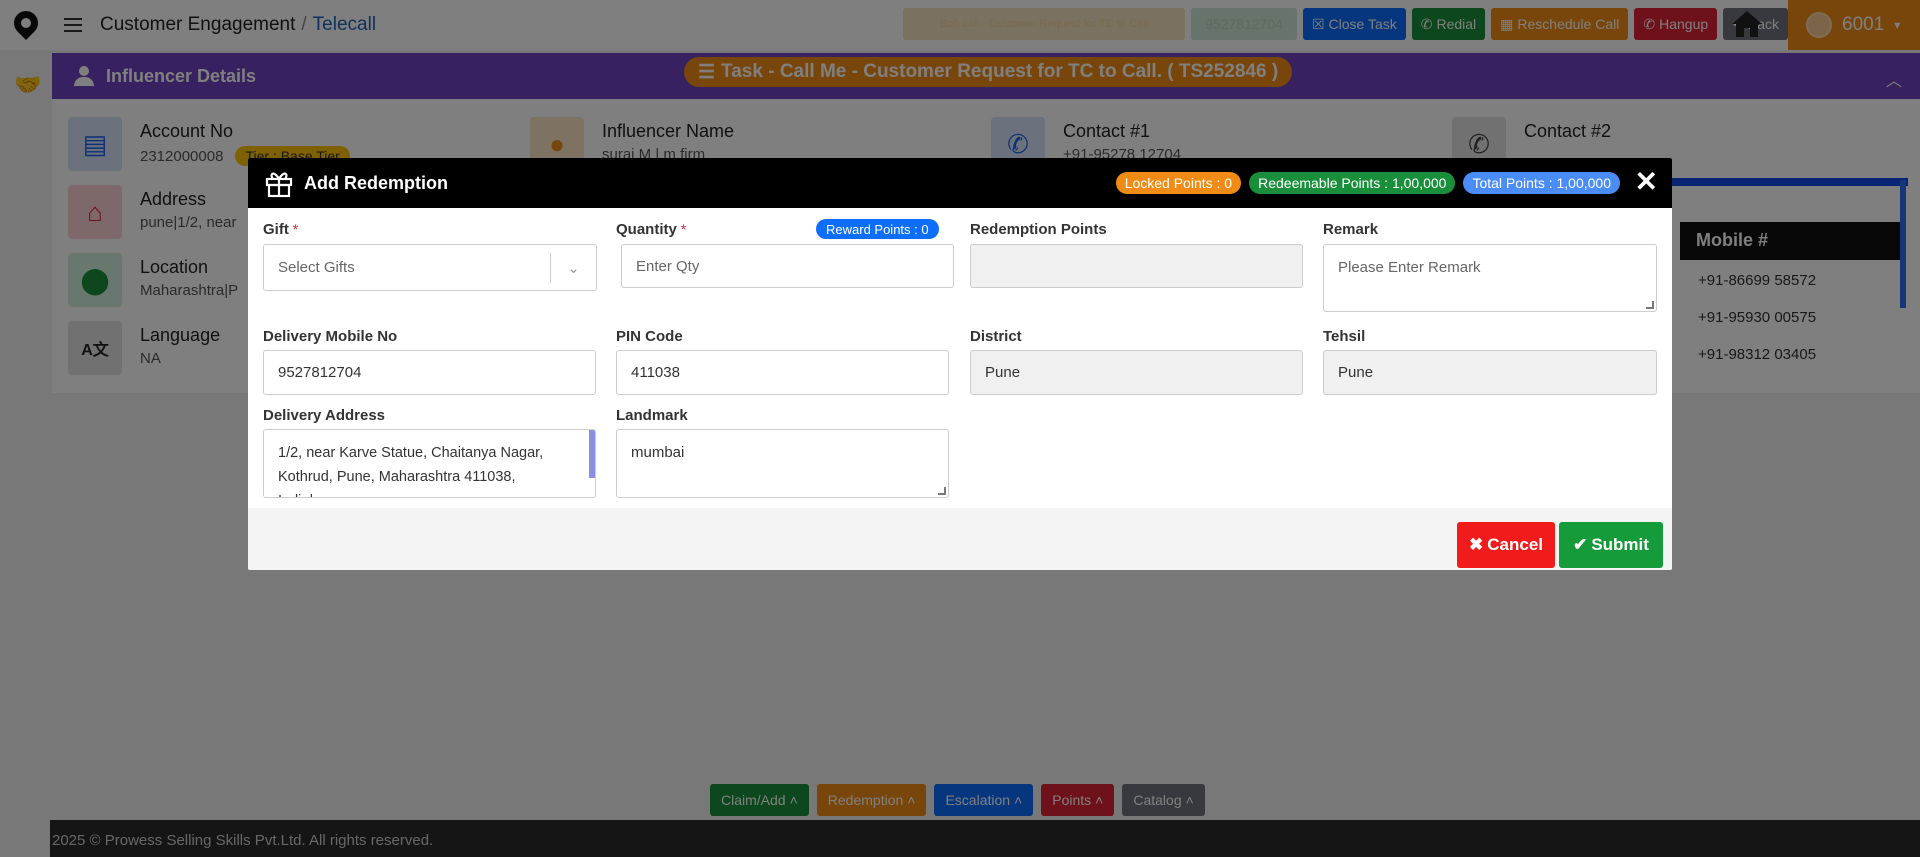 The width and height of the screenshot is (1920, 857). I want to click on landmark-label: Landmark, so click(652, 415).